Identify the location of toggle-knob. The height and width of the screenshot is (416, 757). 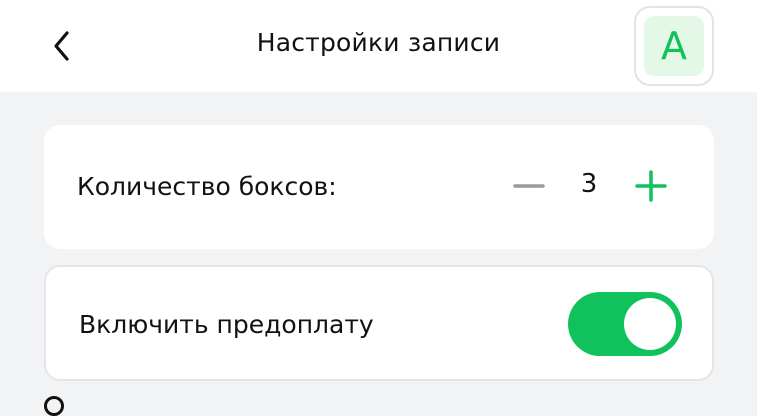
(650, 324).